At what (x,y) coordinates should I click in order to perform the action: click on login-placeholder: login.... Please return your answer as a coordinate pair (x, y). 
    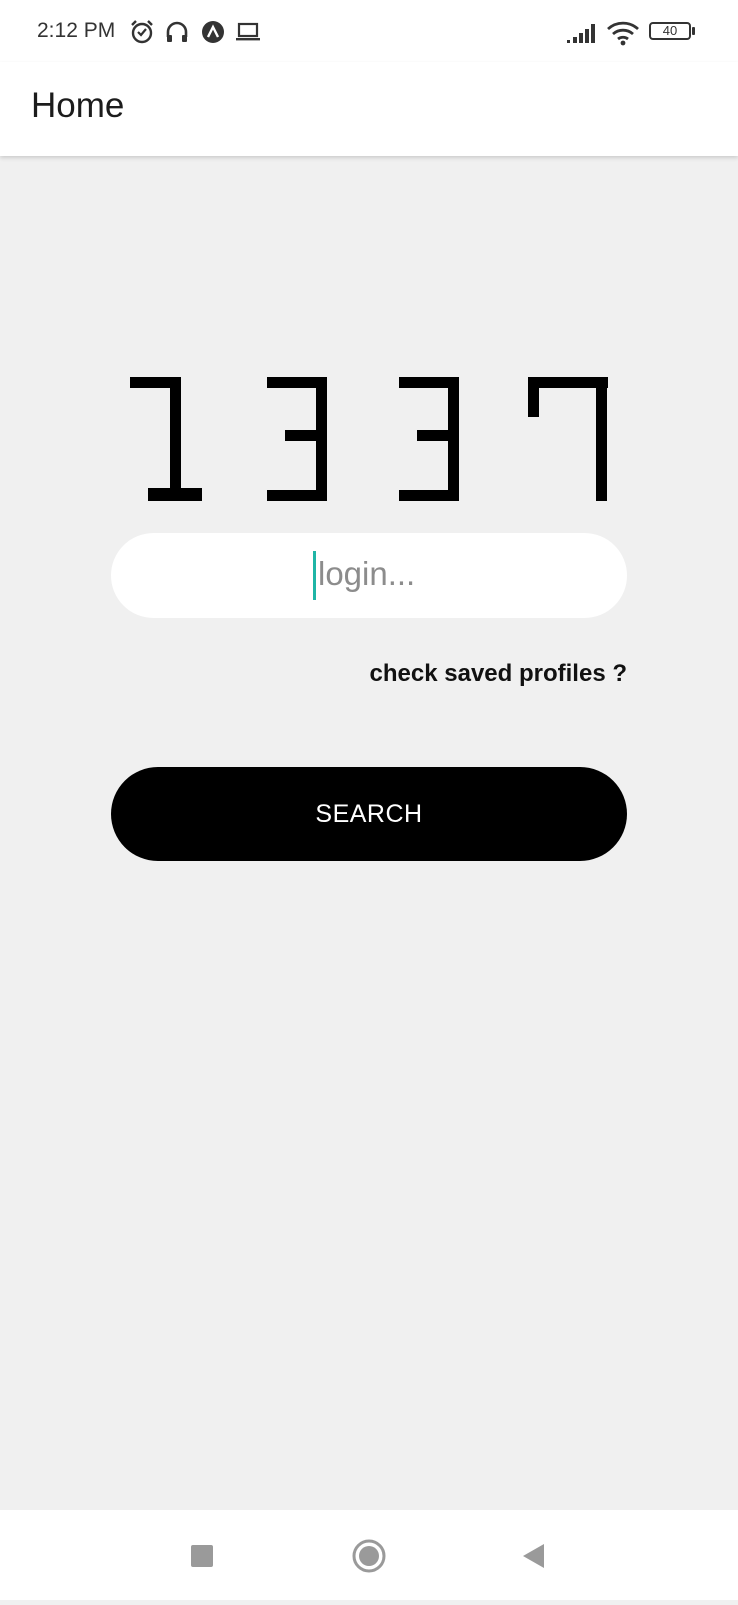
    Looking at the image, I should click on (367, 573).